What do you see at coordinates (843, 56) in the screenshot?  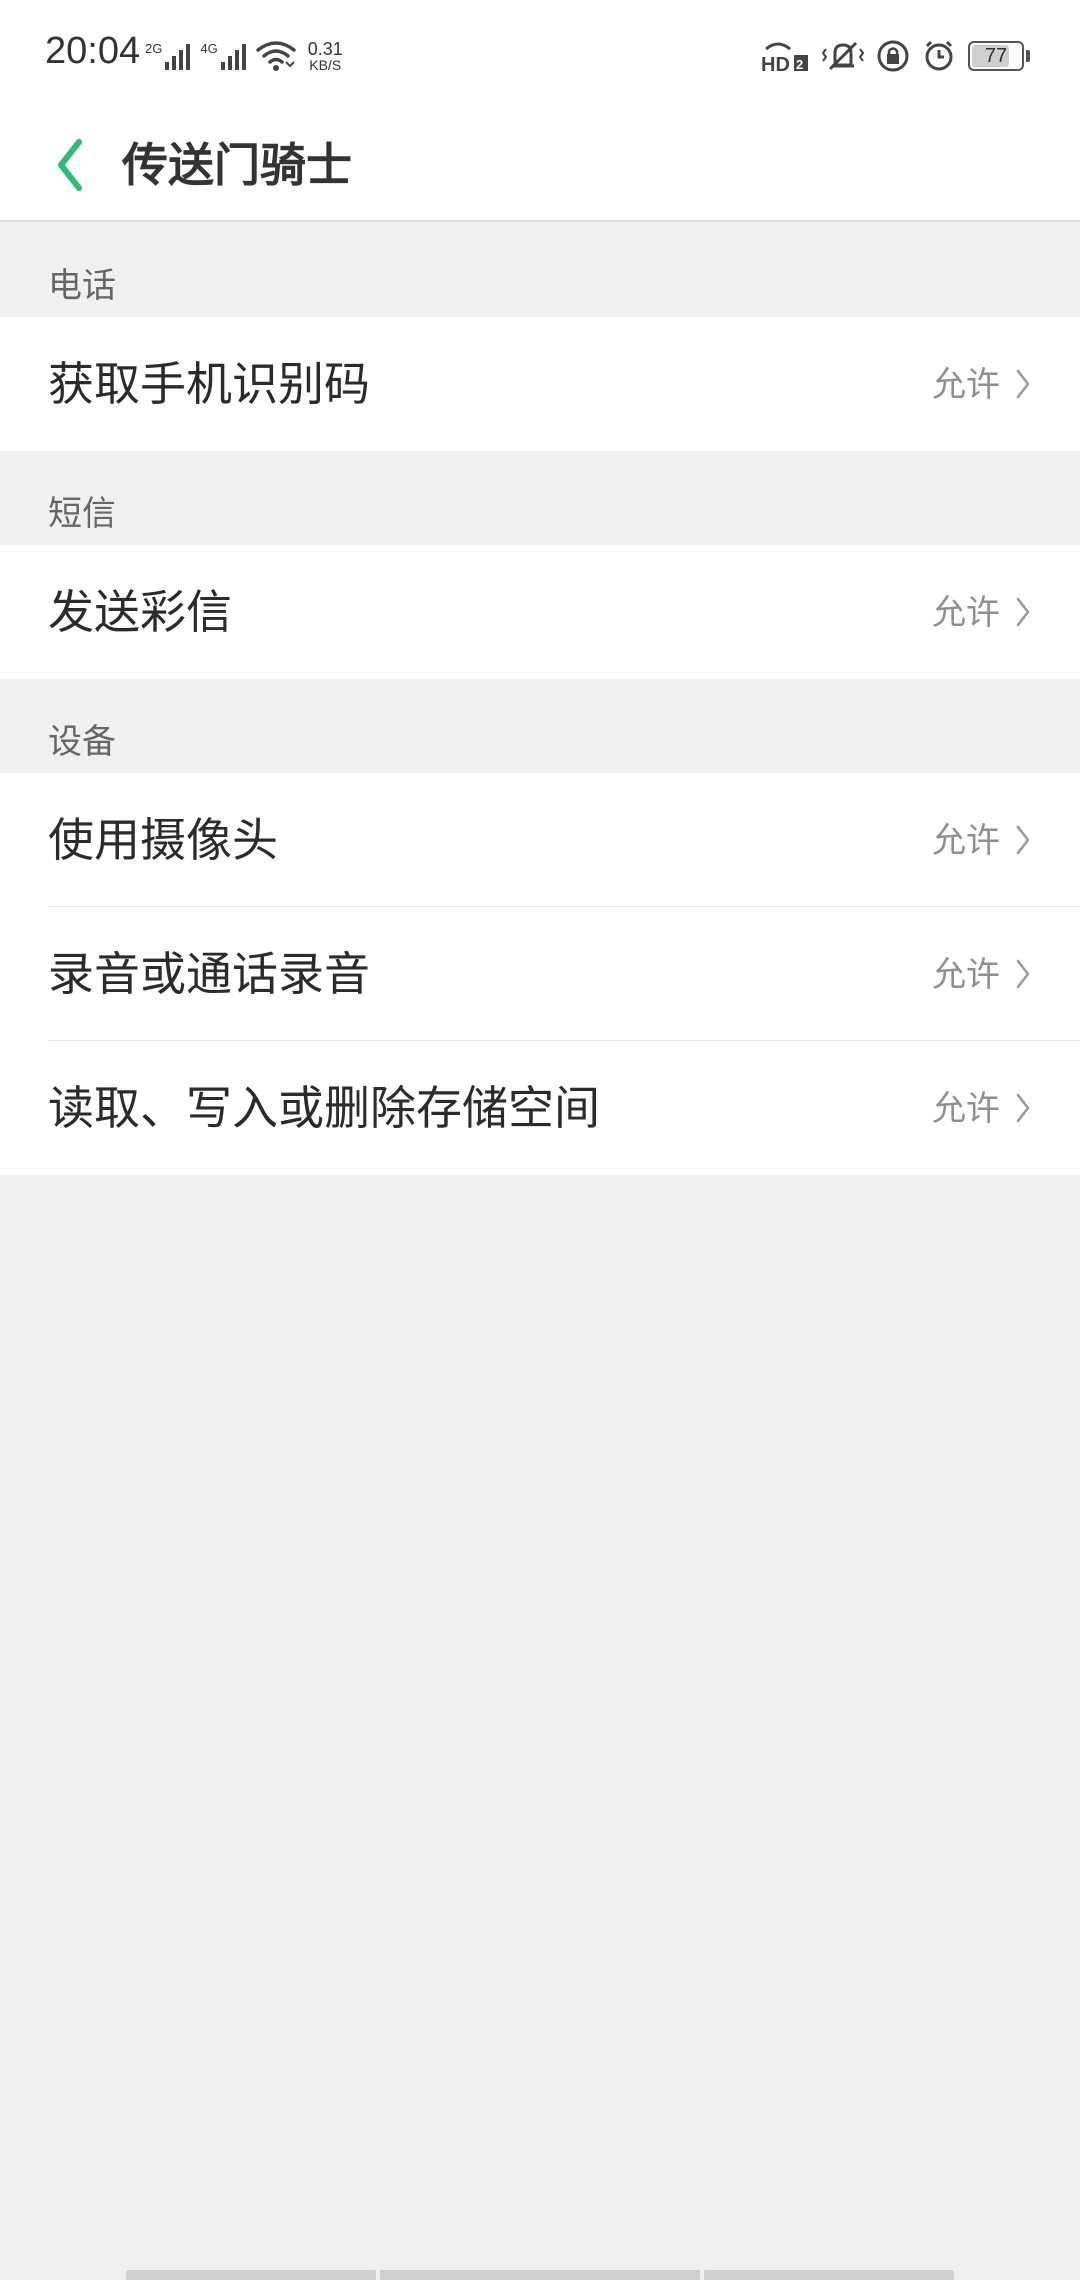 I see `vibrate-silent-icon` at bounding box center [843, 56].